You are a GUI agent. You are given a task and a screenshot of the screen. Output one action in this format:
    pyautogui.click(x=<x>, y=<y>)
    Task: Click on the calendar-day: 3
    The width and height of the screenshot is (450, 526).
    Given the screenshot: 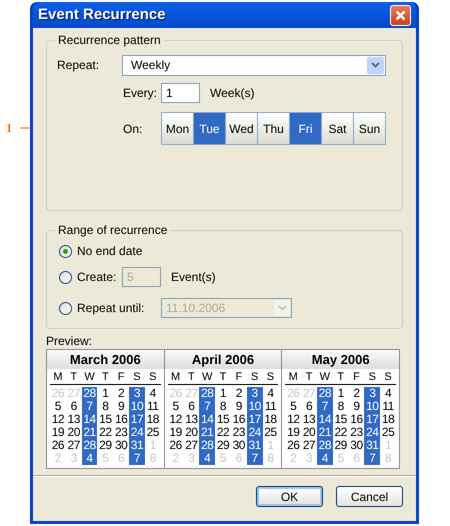 What is the action you would take?
    pyautogui.click(x=137, y=393)
    